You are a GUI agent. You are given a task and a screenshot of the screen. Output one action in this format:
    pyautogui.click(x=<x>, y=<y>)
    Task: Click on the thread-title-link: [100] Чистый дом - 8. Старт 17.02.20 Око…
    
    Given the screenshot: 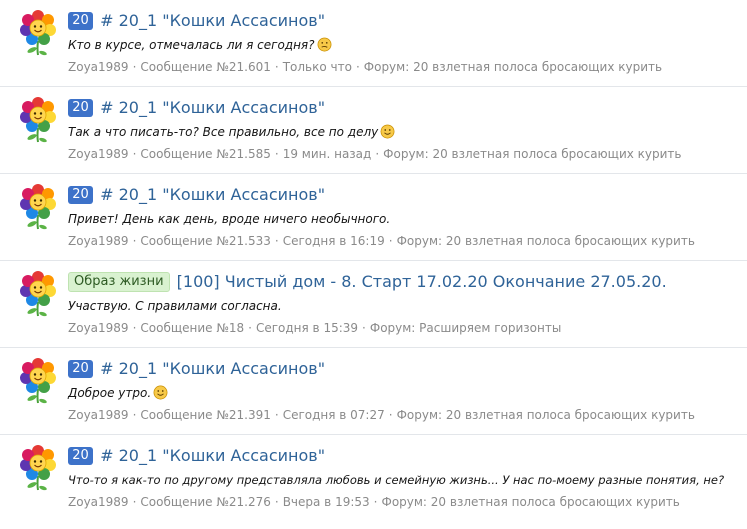 What is the action you would take?
    pyautogui.click(x=422, y=281)
    